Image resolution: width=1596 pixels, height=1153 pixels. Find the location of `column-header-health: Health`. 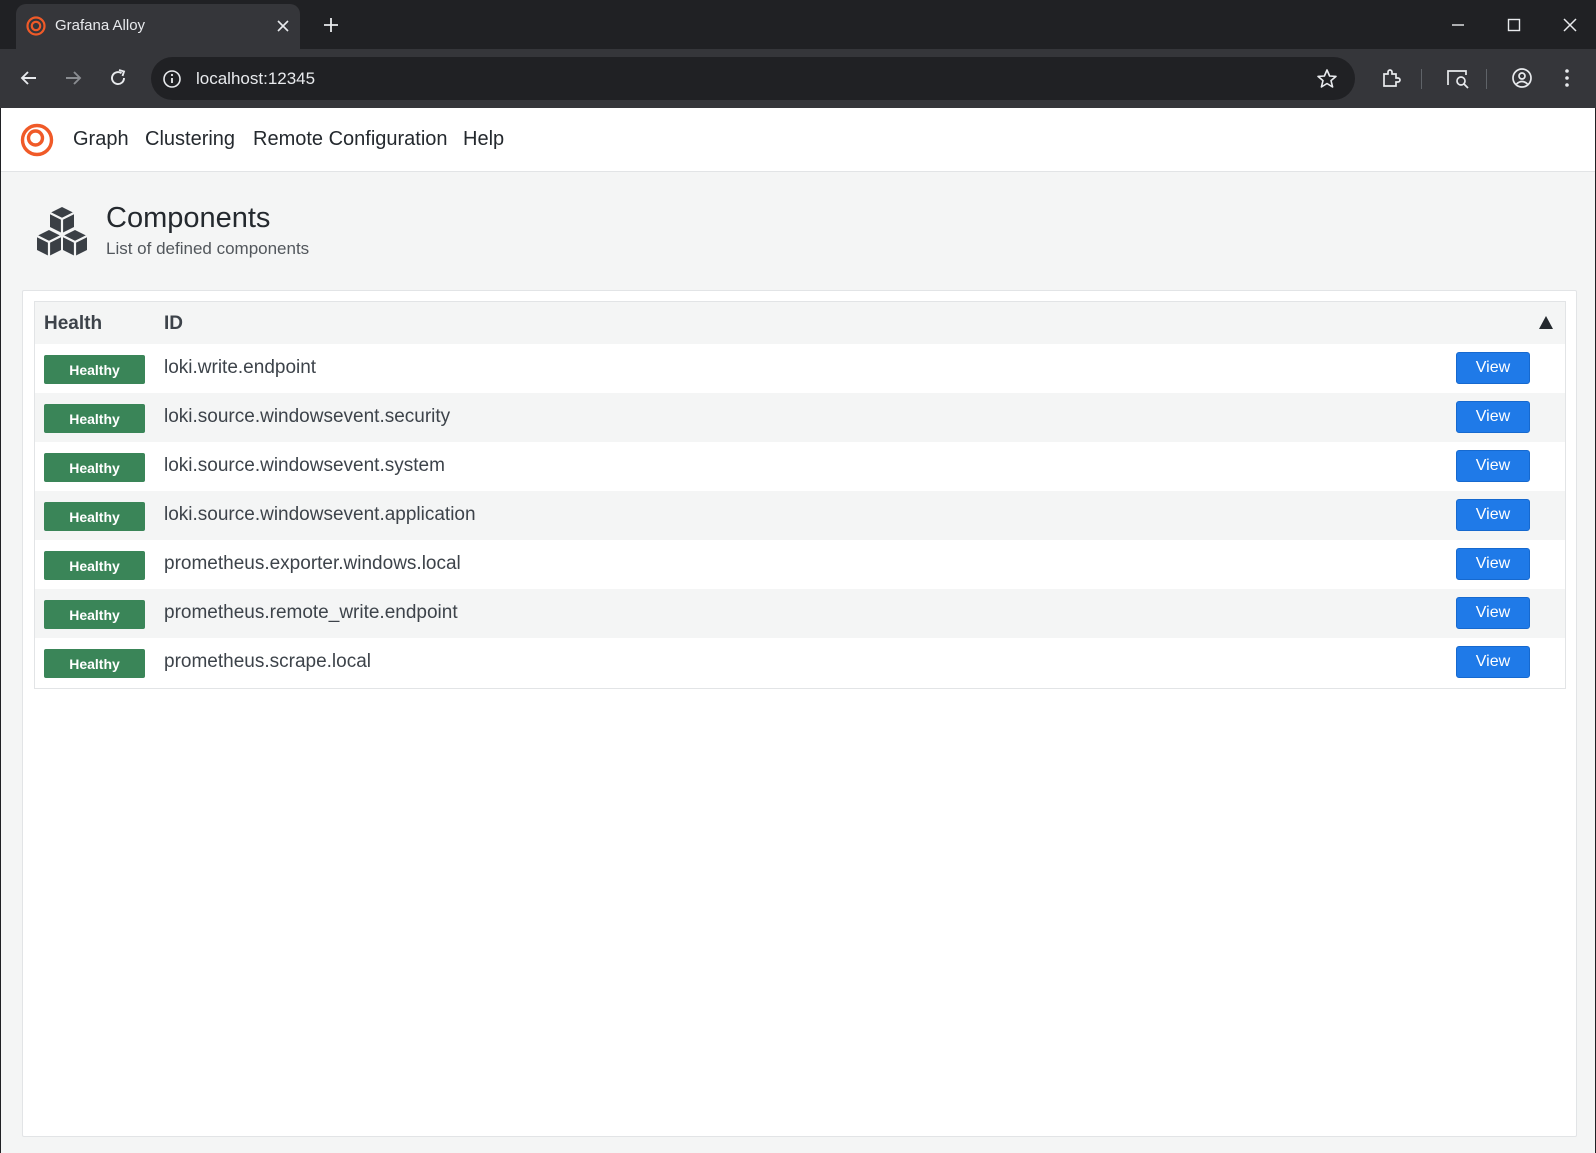

column-header-health: Health is located at coordinates (73, 324).